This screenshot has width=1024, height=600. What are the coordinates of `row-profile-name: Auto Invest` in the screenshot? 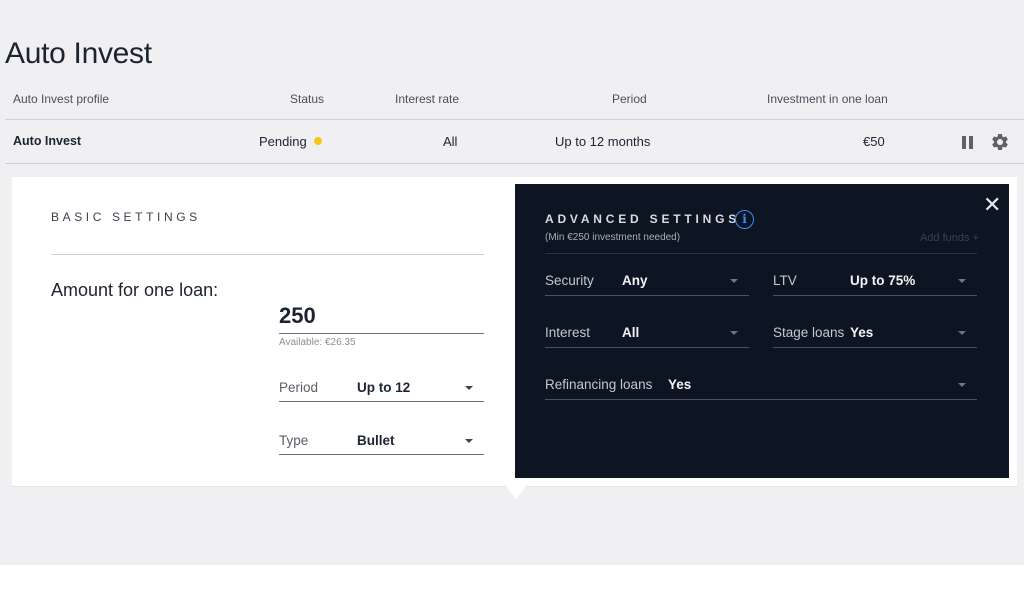 It's located at (47, 141).